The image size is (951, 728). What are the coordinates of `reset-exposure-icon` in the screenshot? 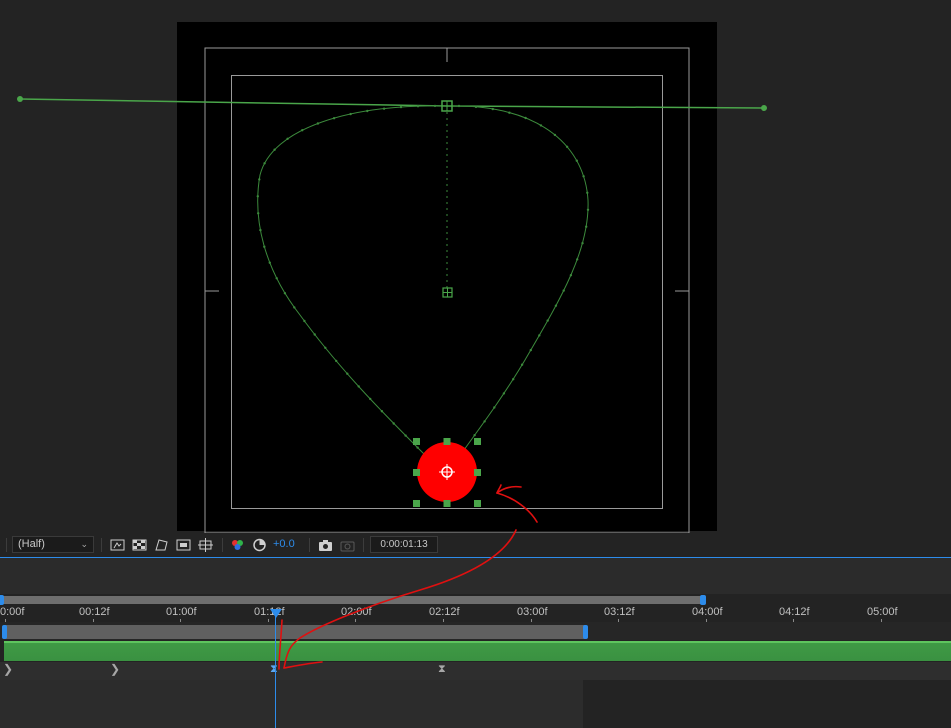 It's located at (259, 545).